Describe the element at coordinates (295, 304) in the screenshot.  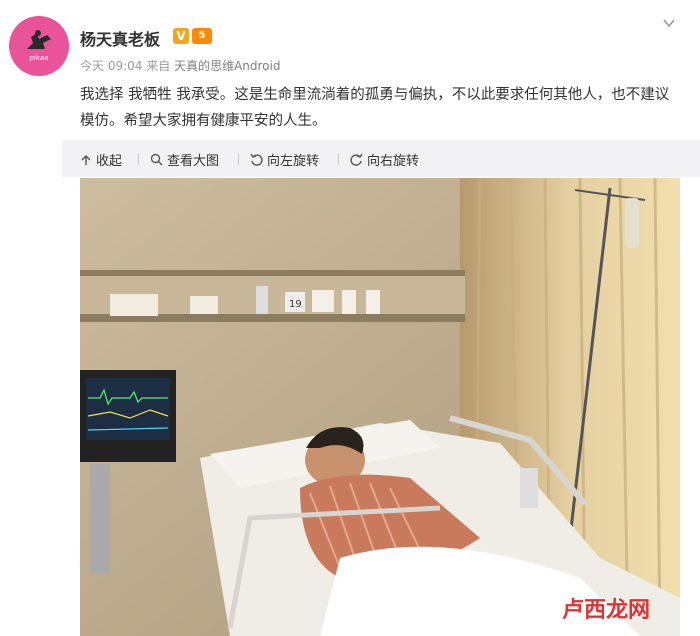
I see `bed-number: 19` at that location.